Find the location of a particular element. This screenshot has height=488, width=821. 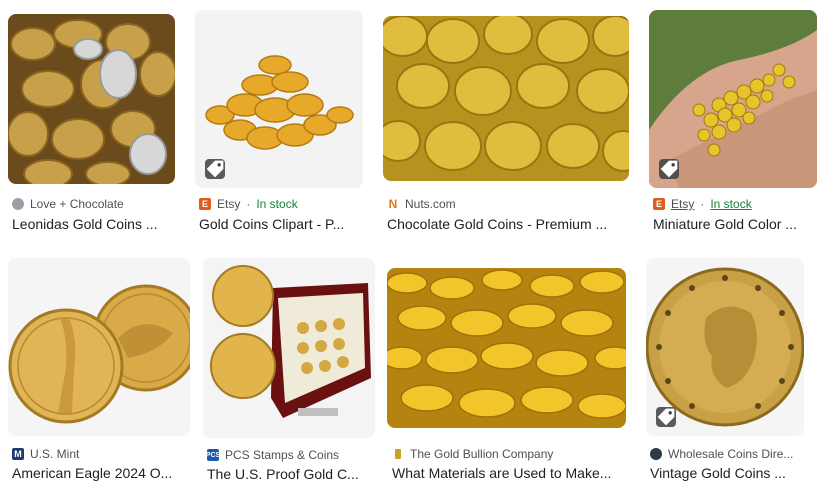

thumbnail-proof-gold-coin-set is located at coordinates (289, 348).